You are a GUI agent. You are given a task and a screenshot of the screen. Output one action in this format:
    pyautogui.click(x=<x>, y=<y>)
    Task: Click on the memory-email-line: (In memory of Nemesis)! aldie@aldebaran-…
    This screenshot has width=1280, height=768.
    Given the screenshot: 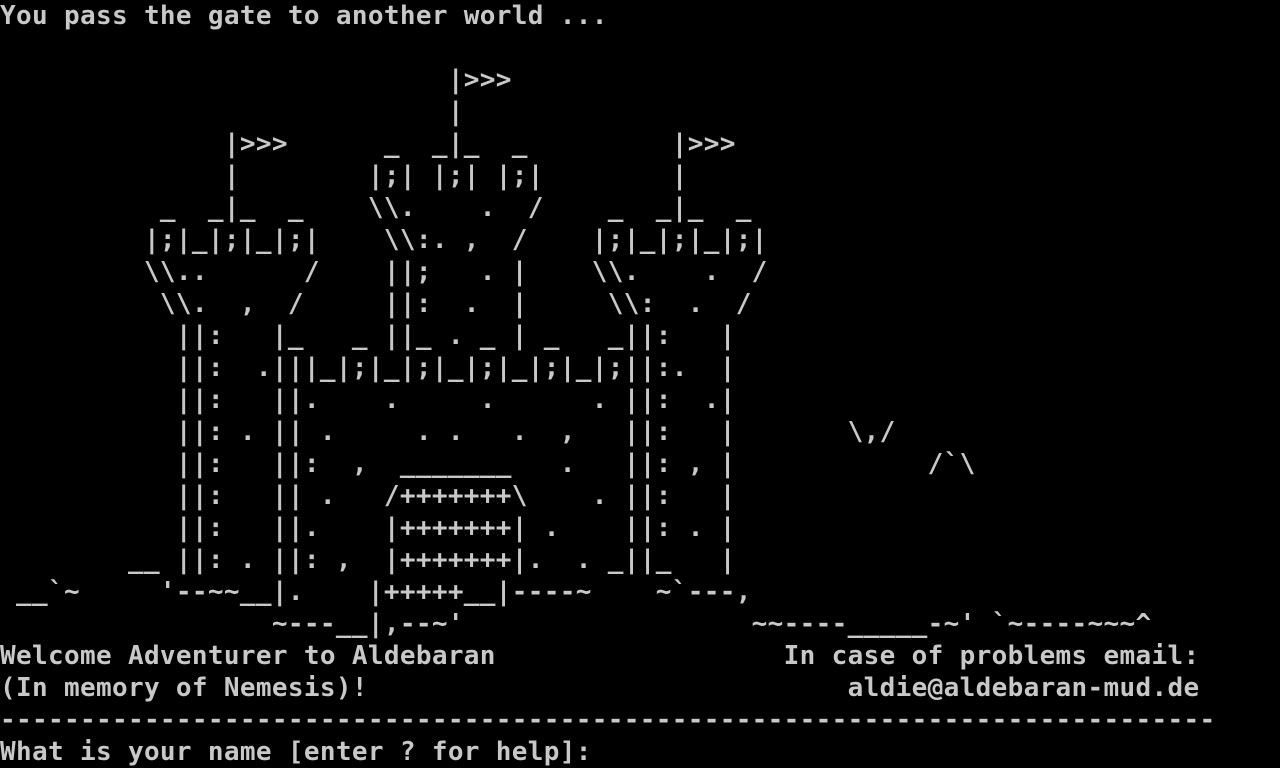 What is the action you would take?
    pyautogui.click(x=600, y=688)
    